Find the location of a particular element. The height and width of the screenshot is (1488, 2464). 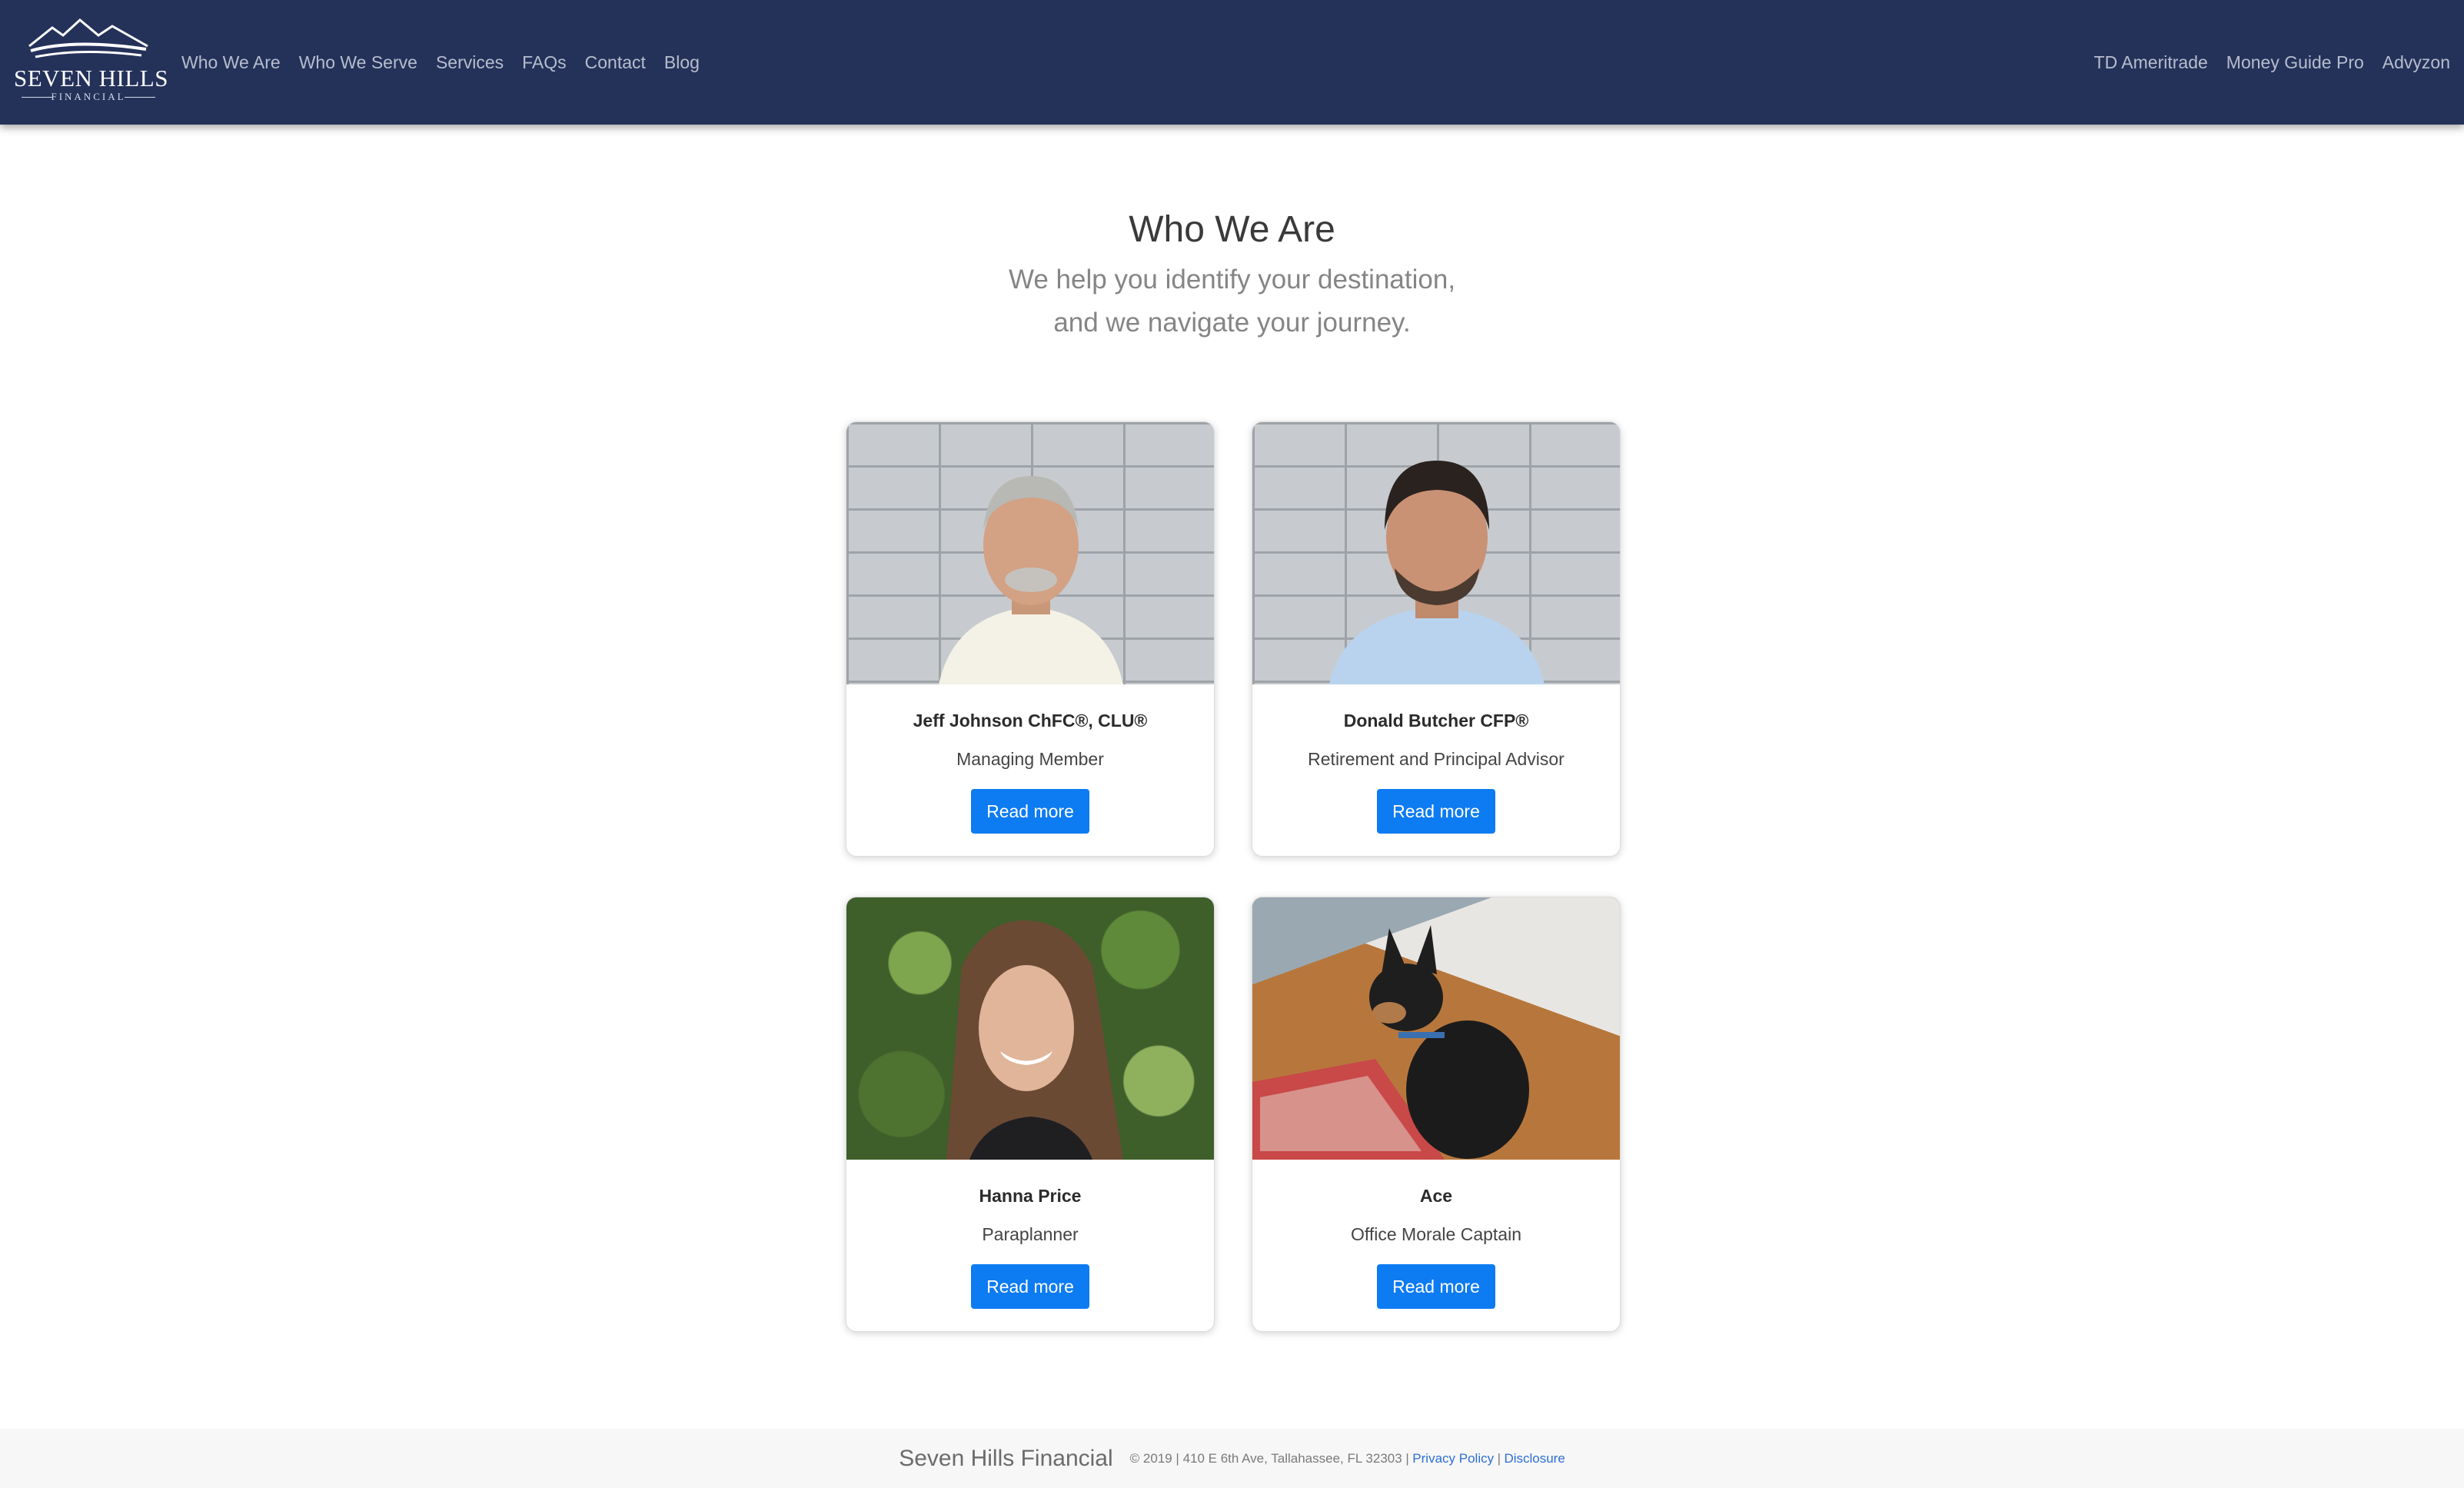

brand-logo: SEVEN HILLS FINANCIAL is located at coordinates (91, 60).